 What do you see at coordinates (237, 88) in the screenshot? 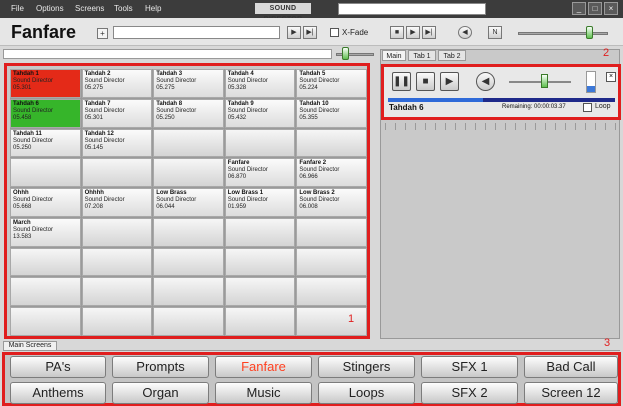
I see `cell-duration: 05.328` at bounding box center [237, 88].